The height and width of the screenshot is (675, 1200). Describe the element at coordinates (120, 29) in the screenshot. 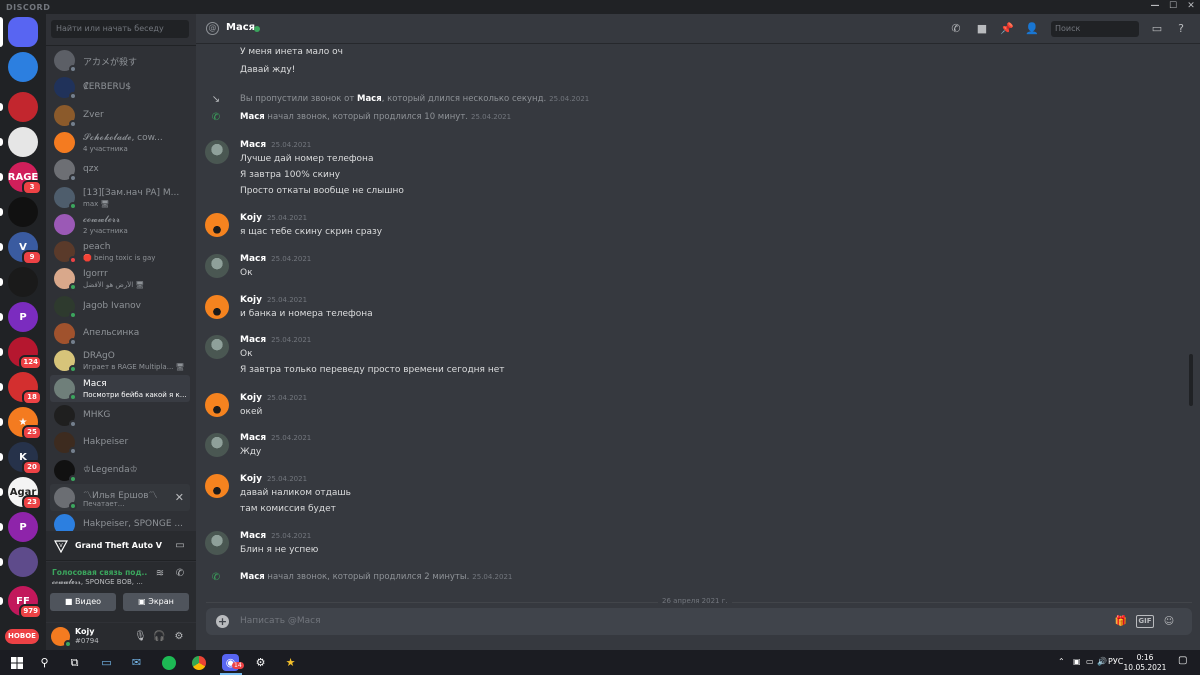

I see `find-conversation-input: Найти или начать беседу` at that location.